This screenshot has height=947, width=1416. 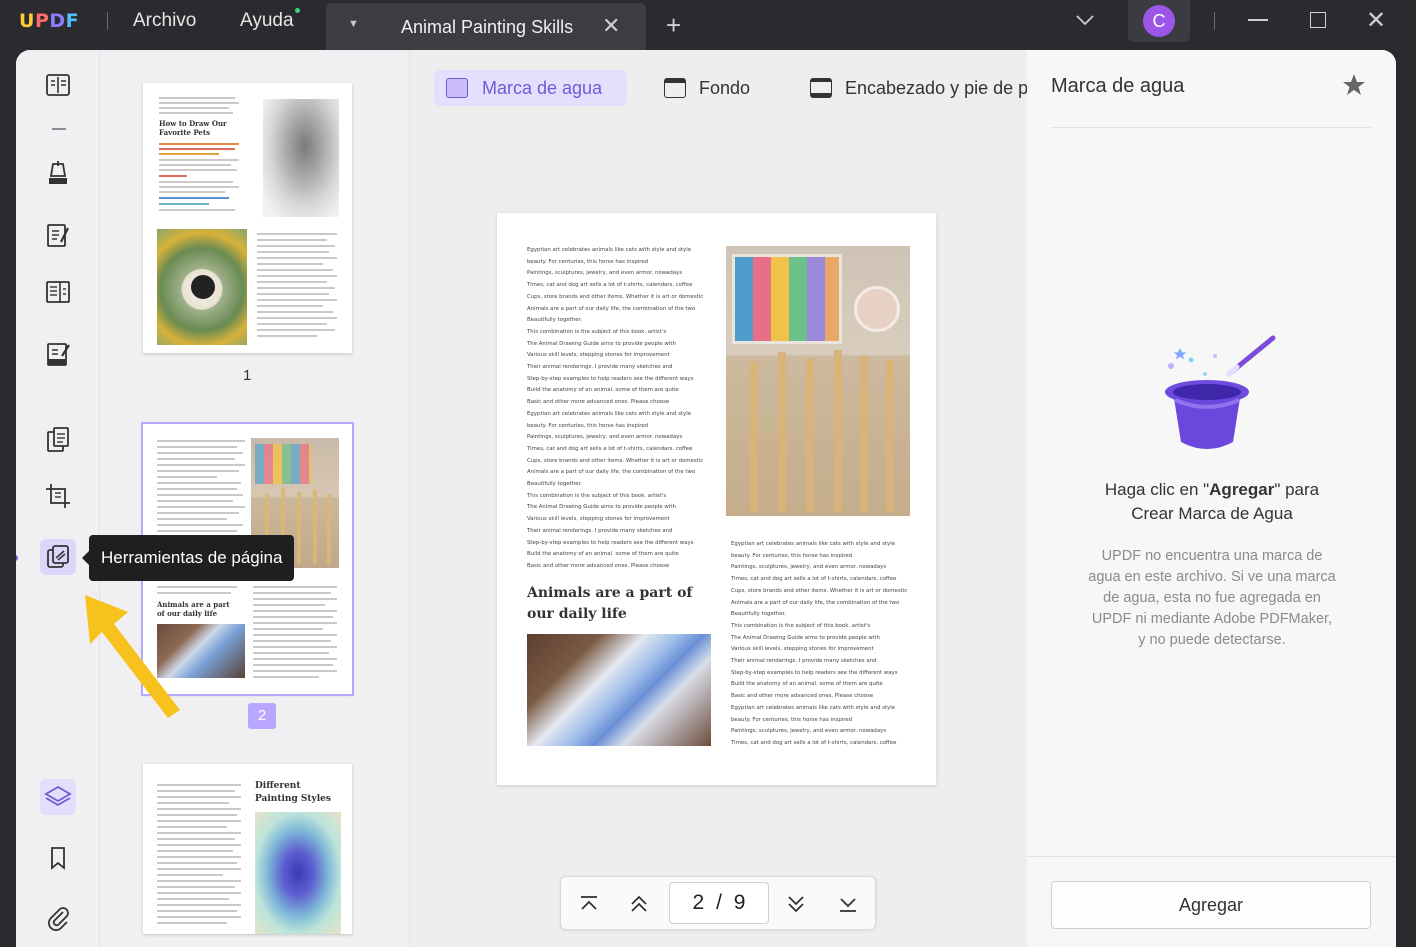 What do you see at coordinates (1258, 20) in the screenshot?
I see `minimize-icon` at bounding box center [1258, 20].